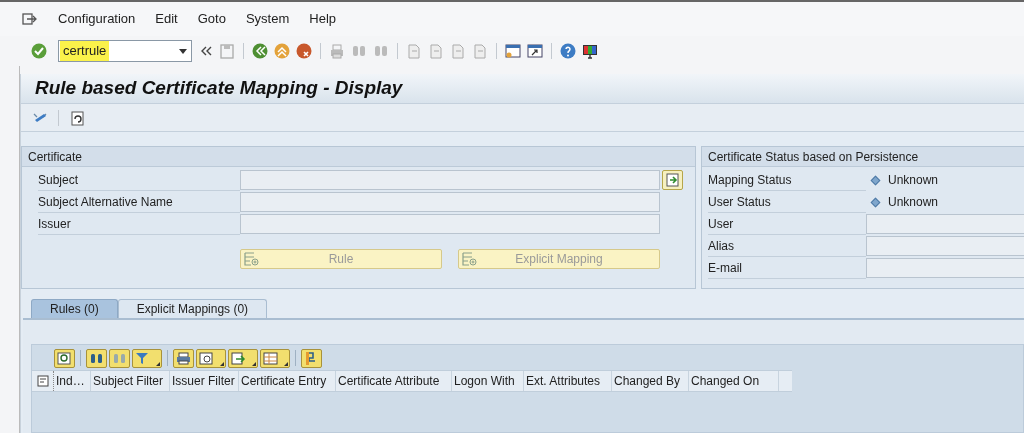 This screenshot has height=433, width=1024. What do you see at coordinates (287, 381) in the screenshot?
I see `column-header: Certificate Entry` at bounding box center [287, 381].